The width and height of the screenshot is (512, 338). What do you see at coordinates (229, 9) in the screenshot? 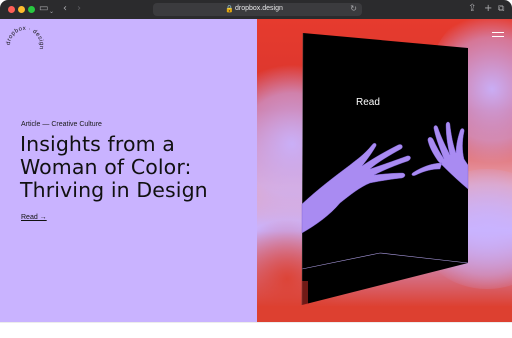
I see `lock-icon: 🔒` at bounding box center [229, 9].